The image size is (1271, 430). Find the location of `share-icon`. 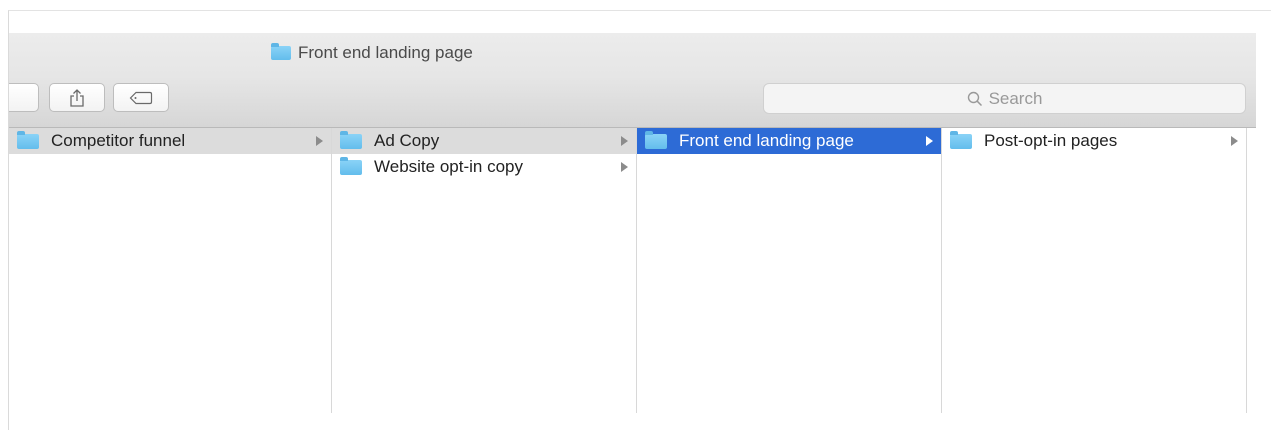

share-icon is located at coordinates (77, 97).